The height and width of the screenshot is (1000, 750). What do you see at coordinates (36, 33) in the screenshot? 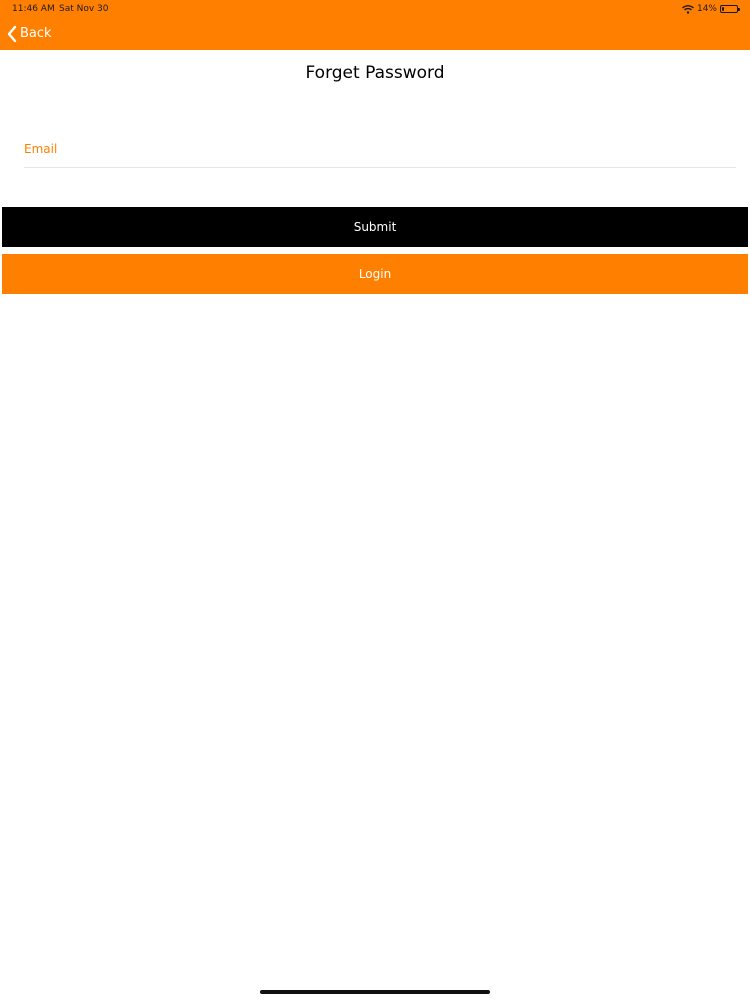
I see `back-label: Back` at bounding box center [36, 33].